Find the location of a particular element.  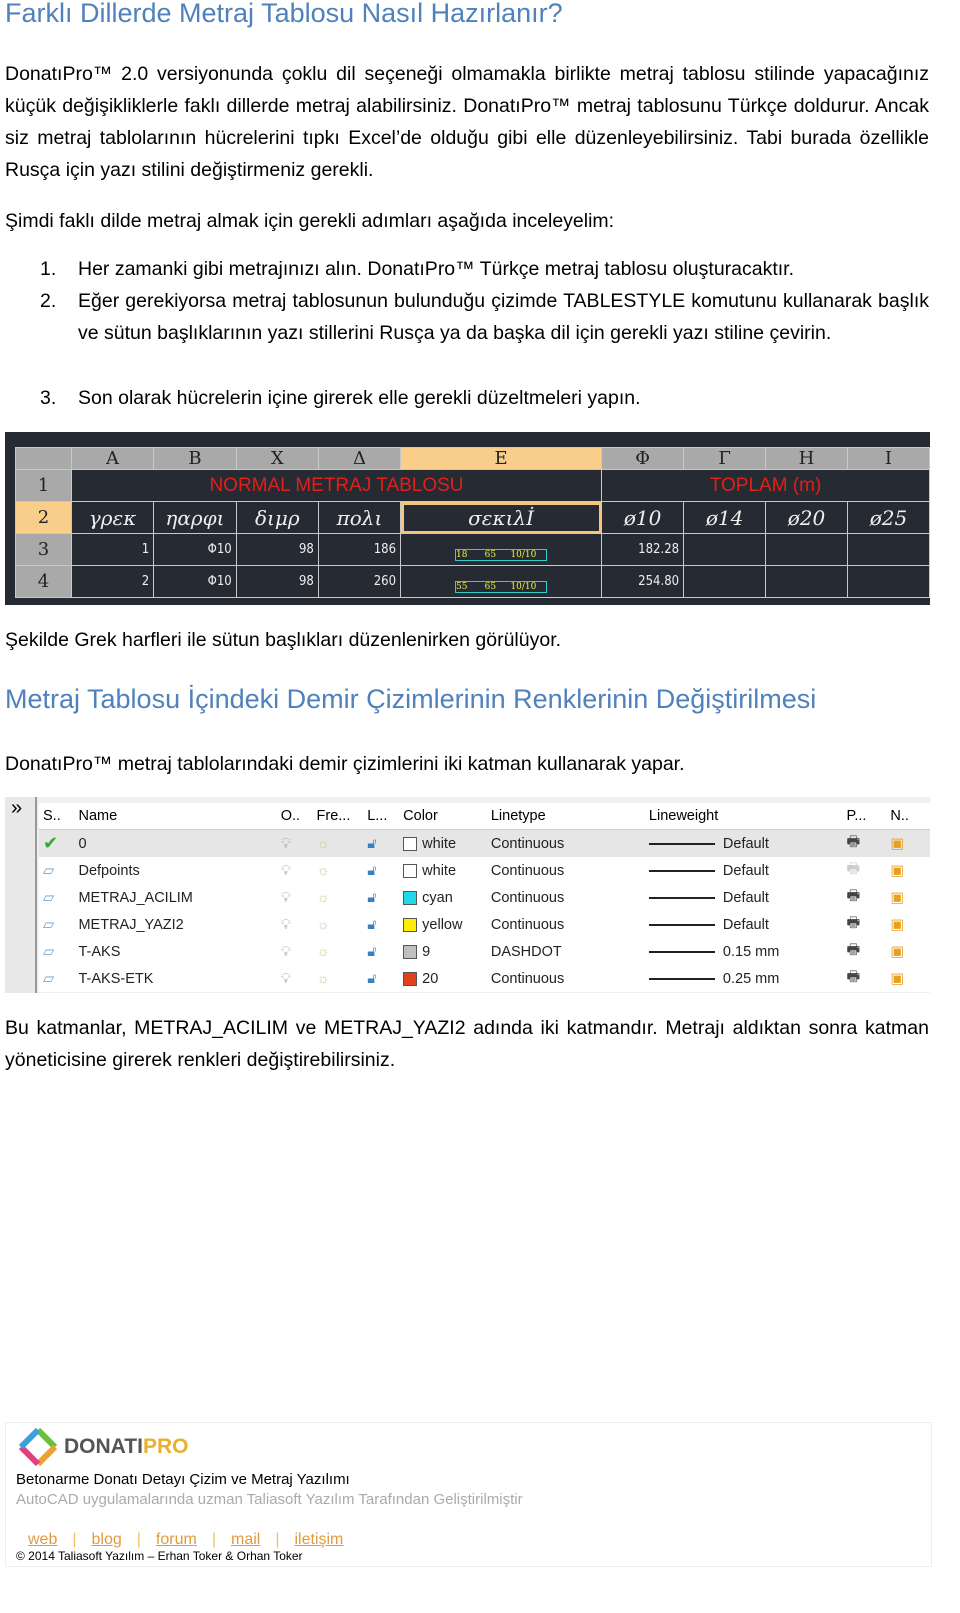

layer-lineweight: 0.25 mm is located at coordinates (751, 979).